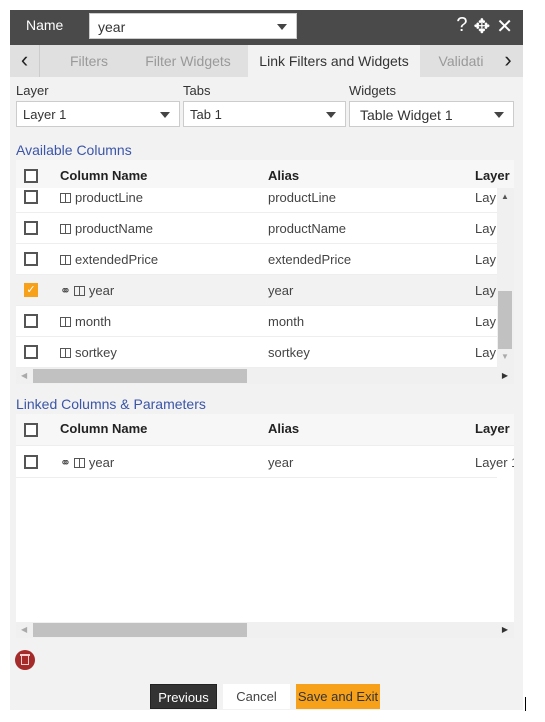 This screenshot has height=722, width=545. Describe the element at coordinates (96, 352) in the screenshot. I see `column-name: sortkey` at that location.